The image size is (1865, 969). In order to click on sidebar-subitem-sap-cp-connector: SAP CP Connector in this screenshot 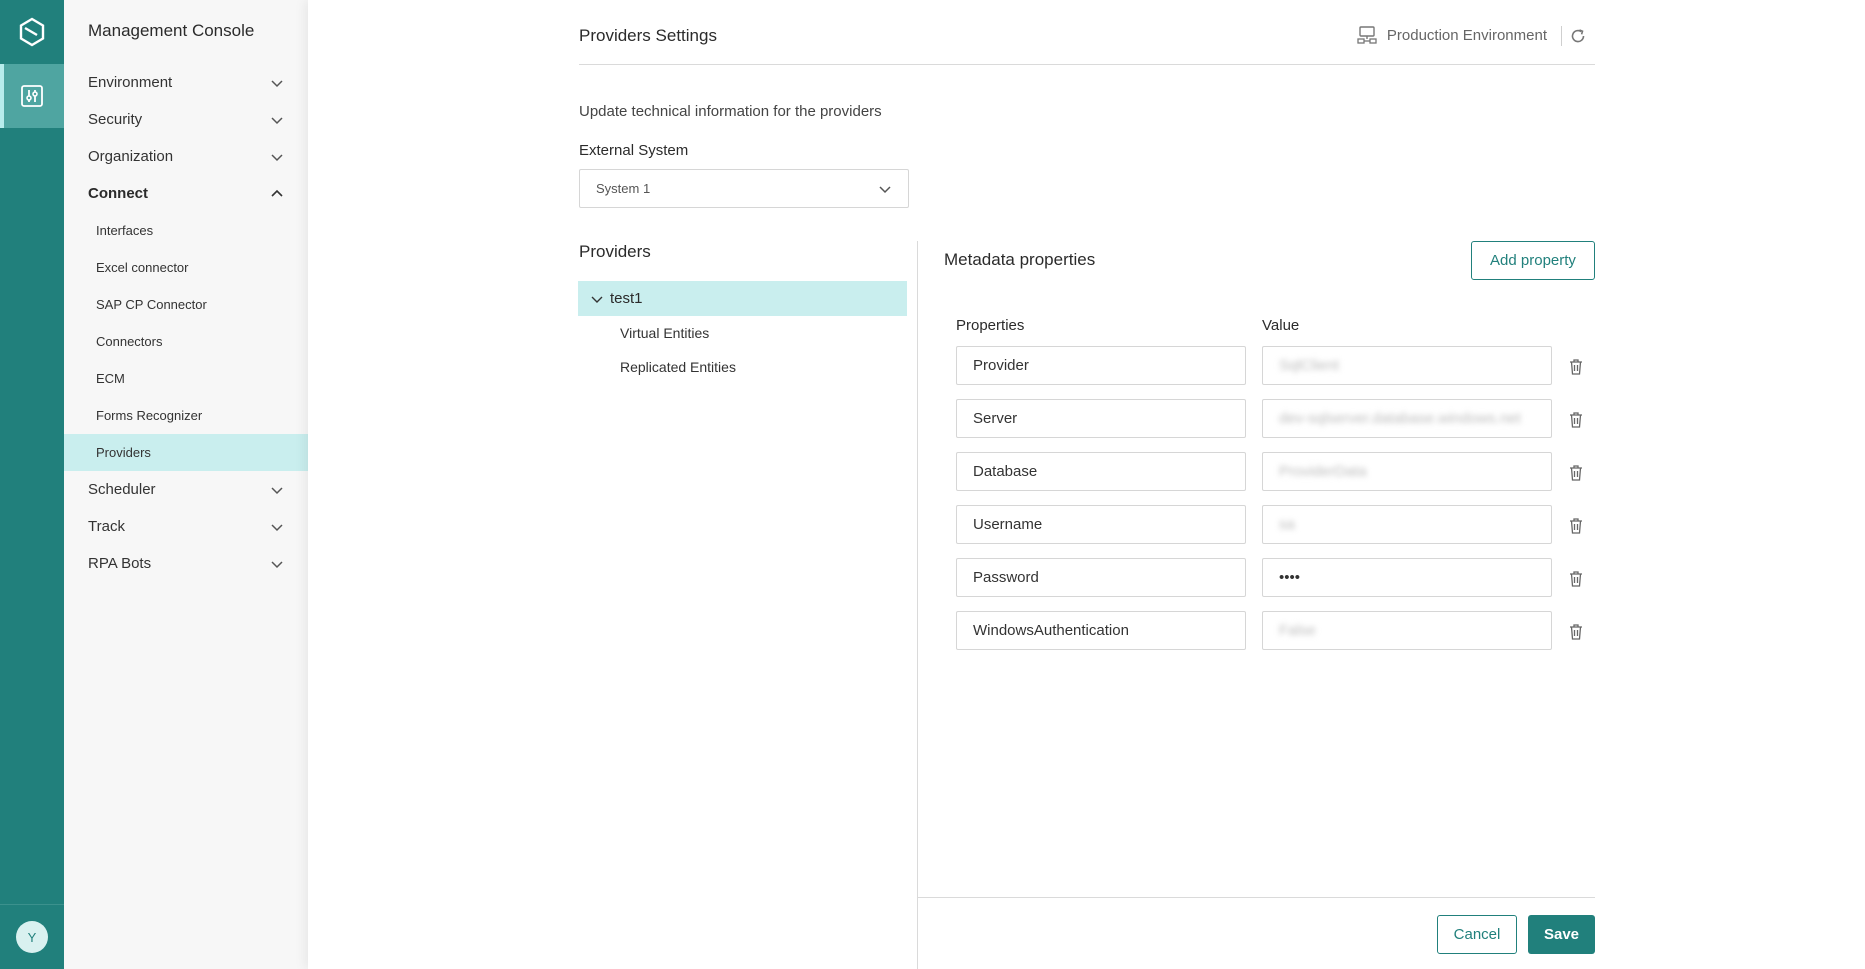, I will do `click(186, 304)`.